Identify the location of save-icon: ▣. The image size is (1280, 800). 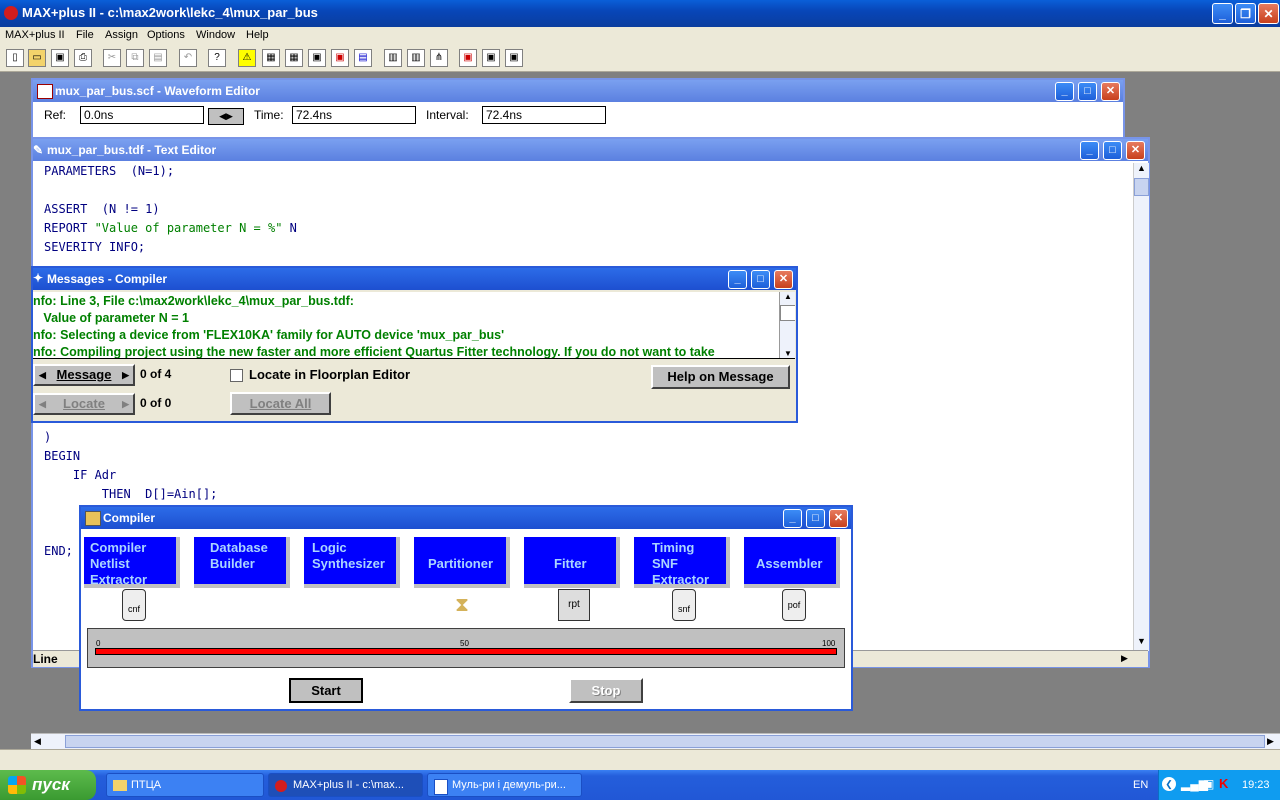
(60, 58).